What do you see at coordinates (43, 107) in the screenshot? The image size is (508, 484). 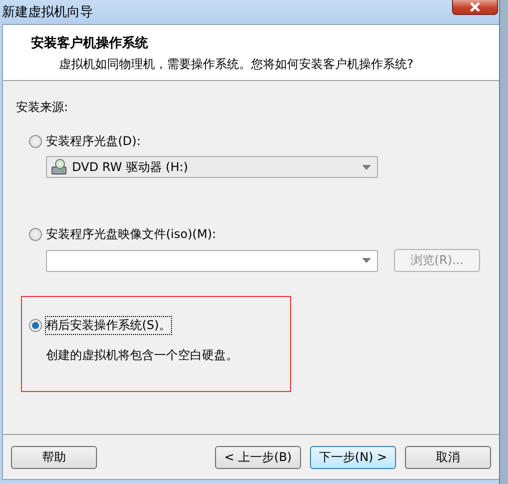 I see `section-label: 安装来源:` at bounding box center [43, 107].